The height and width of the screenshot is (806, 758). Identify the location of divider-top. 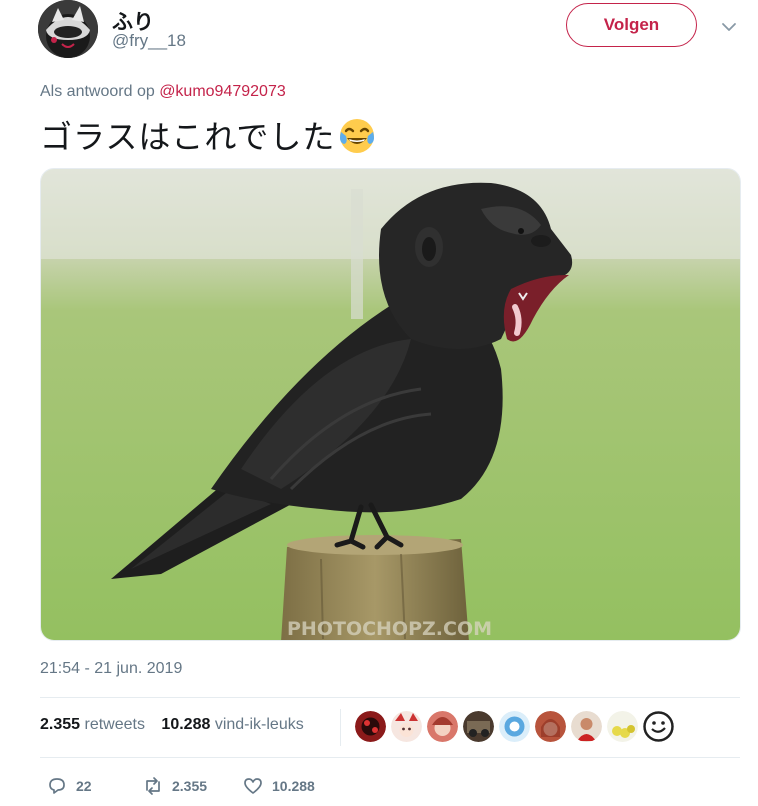
(390, 697).